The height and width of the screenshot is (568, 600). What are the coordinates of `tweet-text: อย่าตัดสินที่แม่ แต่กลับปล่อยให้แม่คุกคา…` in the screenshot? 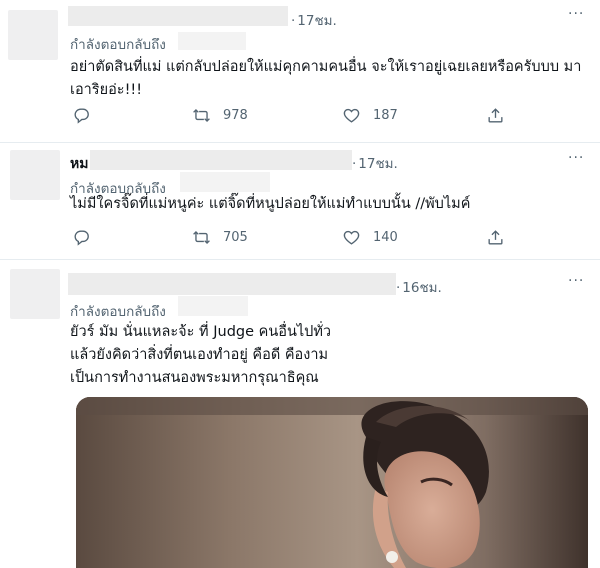 It's located at (326, 78).